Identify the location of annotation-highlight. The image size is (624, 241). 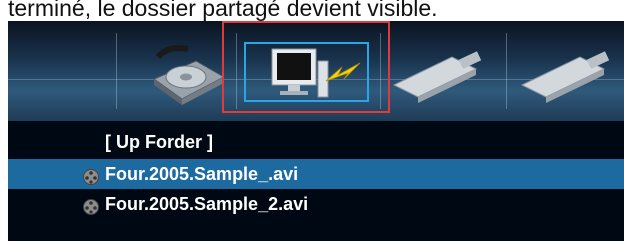
(306, 67).